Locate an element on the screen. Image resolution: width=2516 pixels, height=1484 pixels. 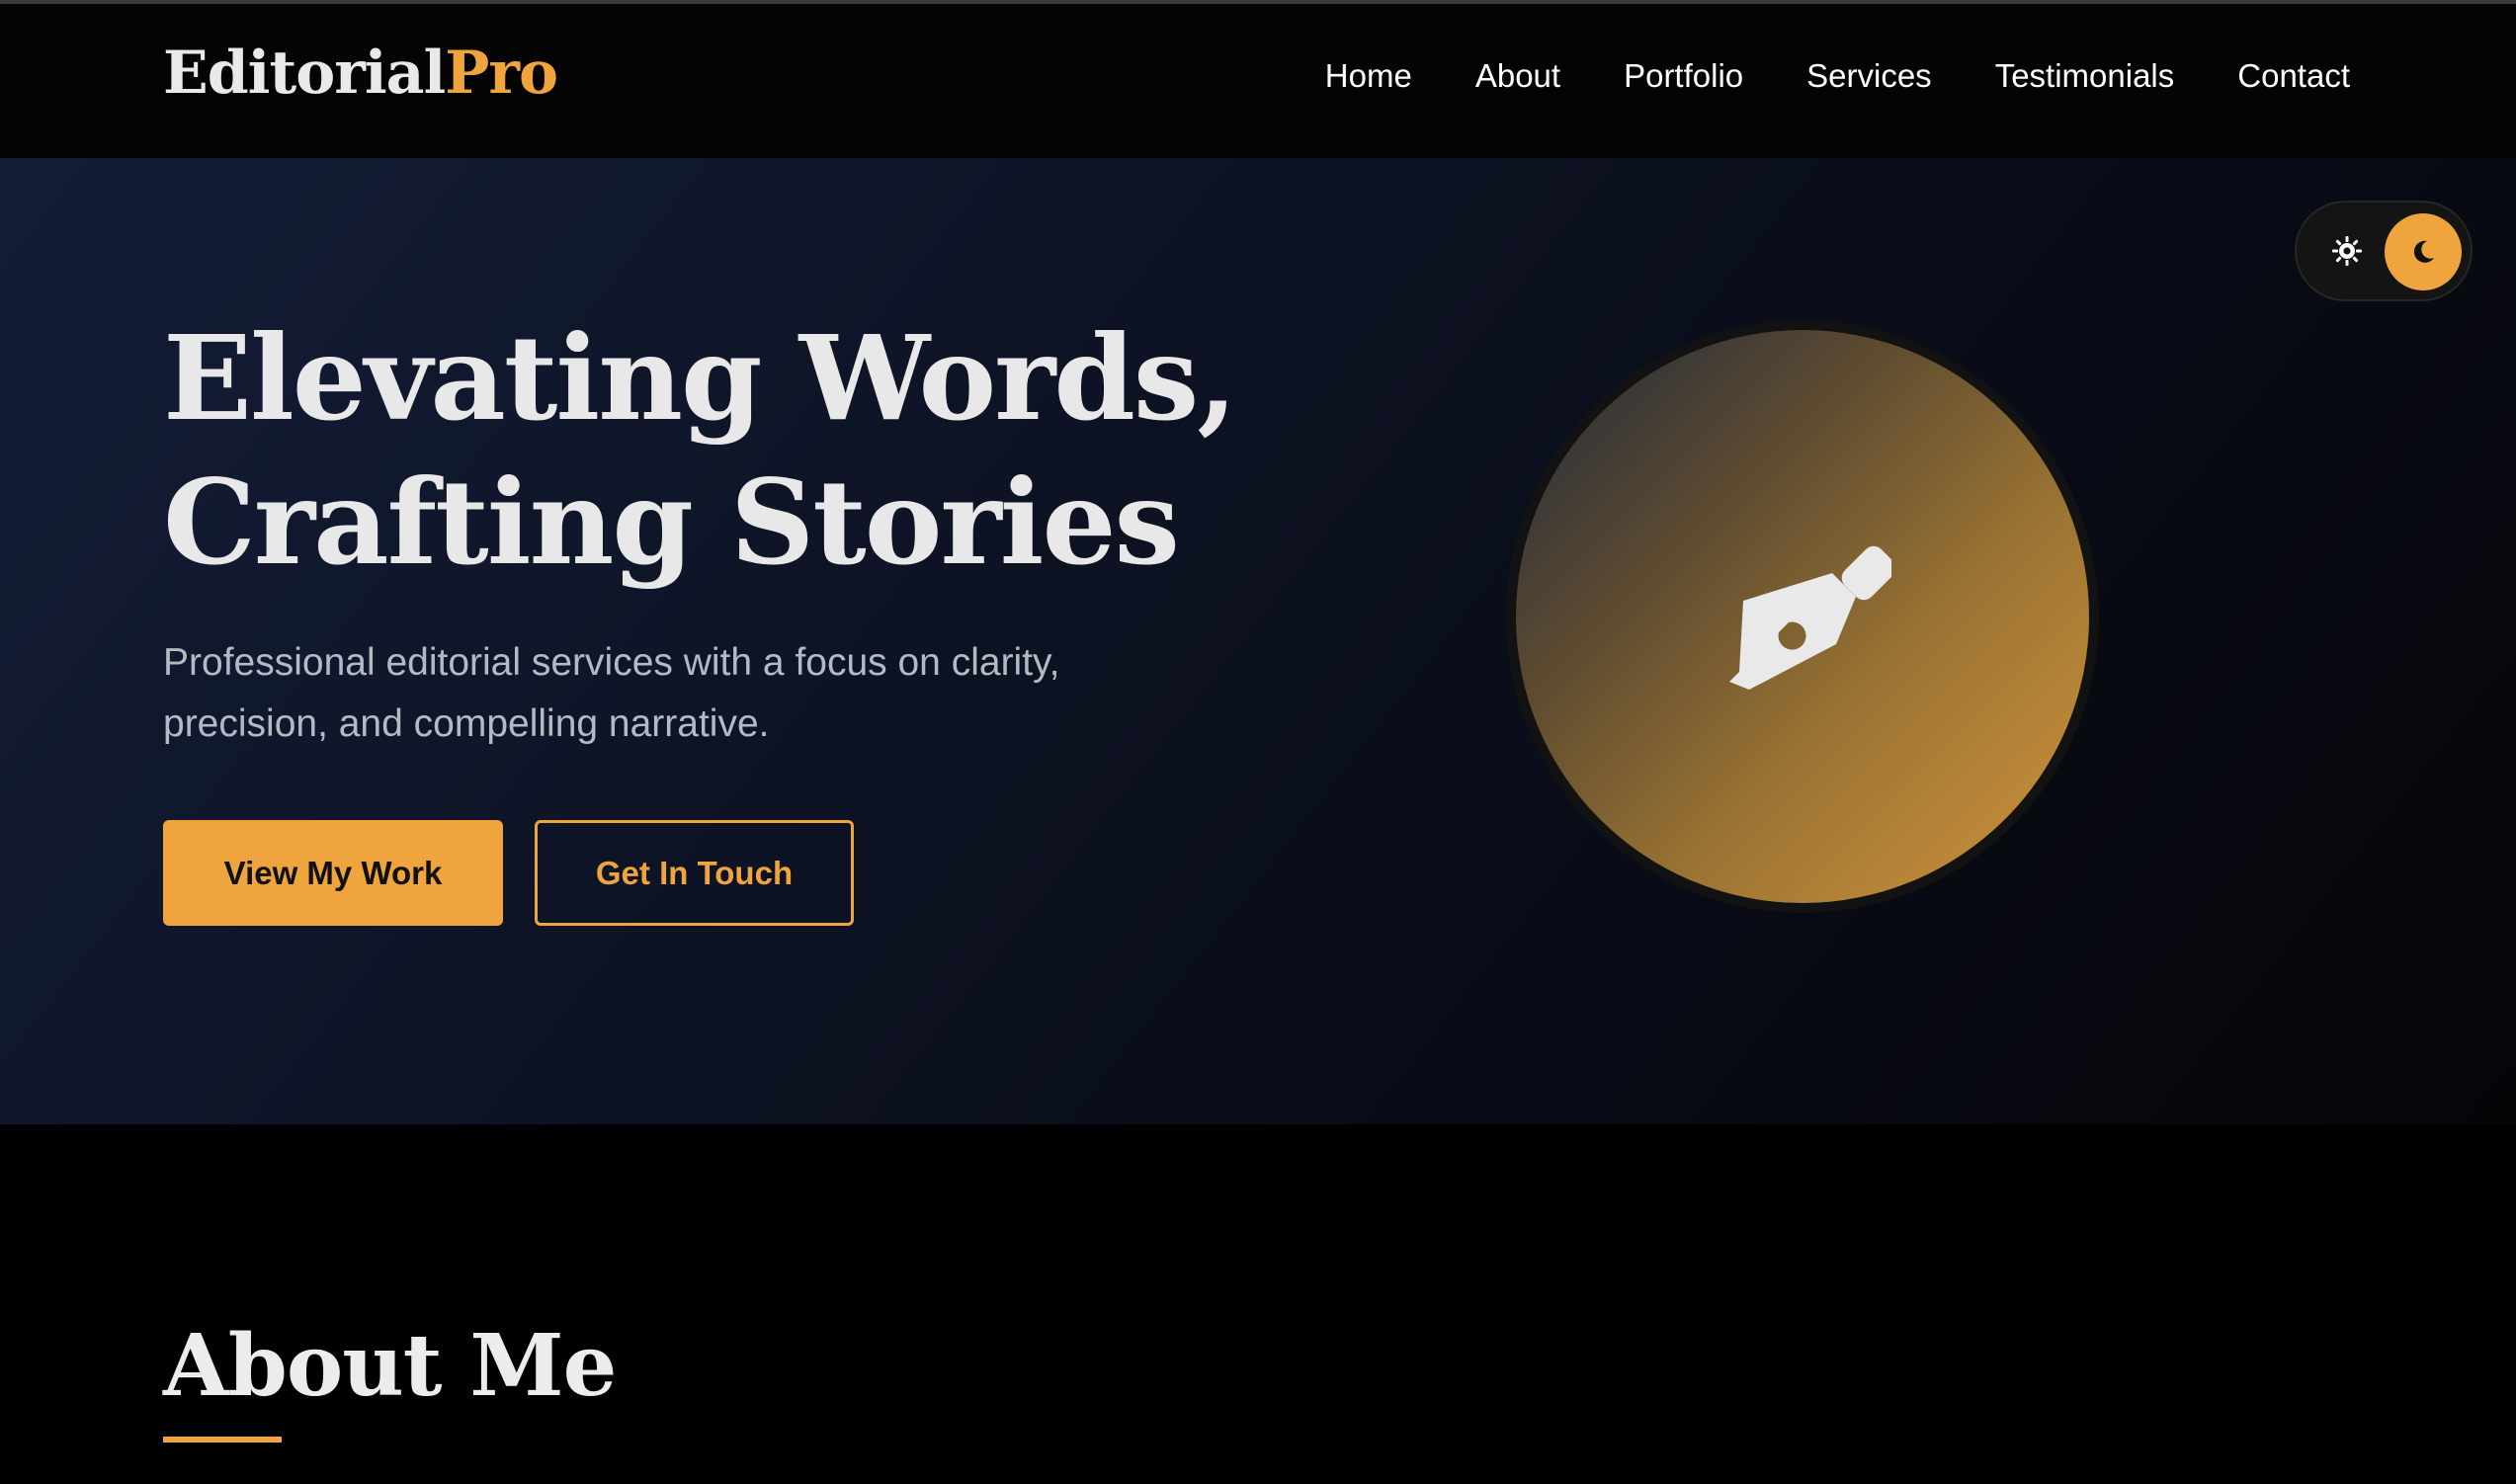
theme-toggle is located at coordinates (2384, 251).